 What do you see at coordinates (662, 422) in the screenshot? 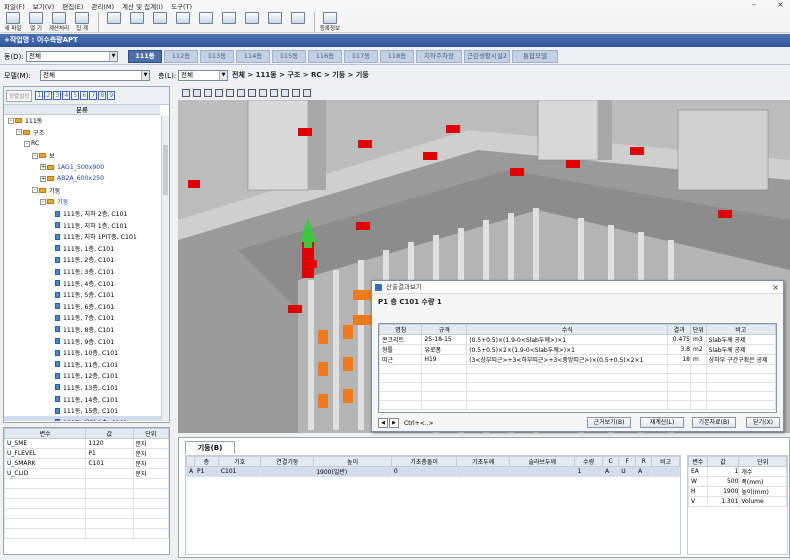
I see `dialog-button: 재계산(L)` at bounding box center [662, 422].